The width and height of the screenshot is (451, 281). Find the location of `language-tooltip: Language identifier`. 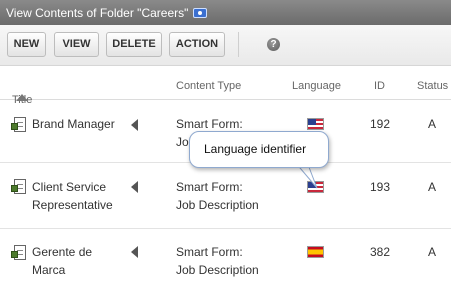

language-tooltip: Language identifier is located at coordinates (259, 149).